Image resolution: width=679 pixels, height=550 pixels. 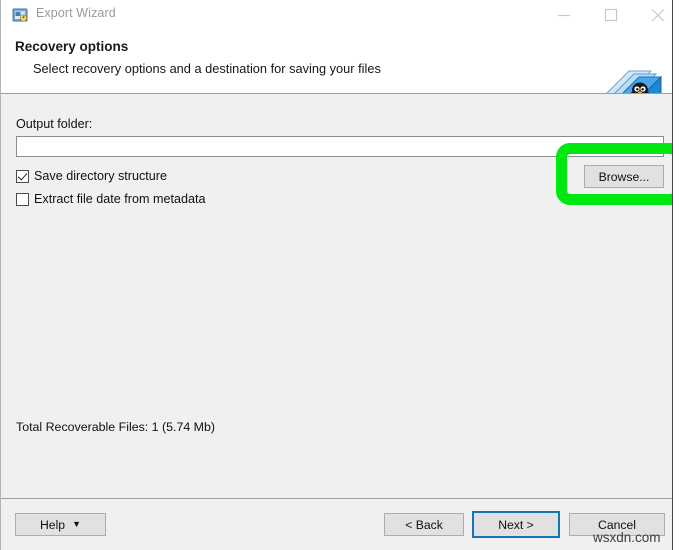 I want to click on checkbox-label: Save directory structure, so click(x=100, y=176).